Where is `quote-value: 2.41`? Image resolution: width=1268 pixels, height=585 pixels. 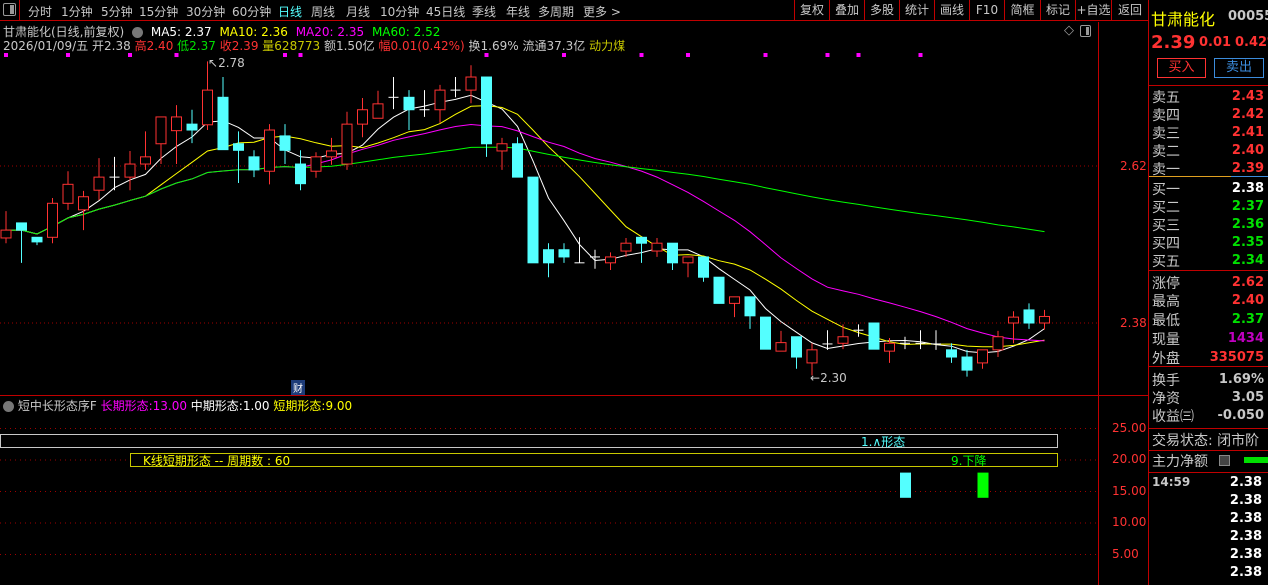
quote-value: 2.41 is located at coordinates (1247, 132).